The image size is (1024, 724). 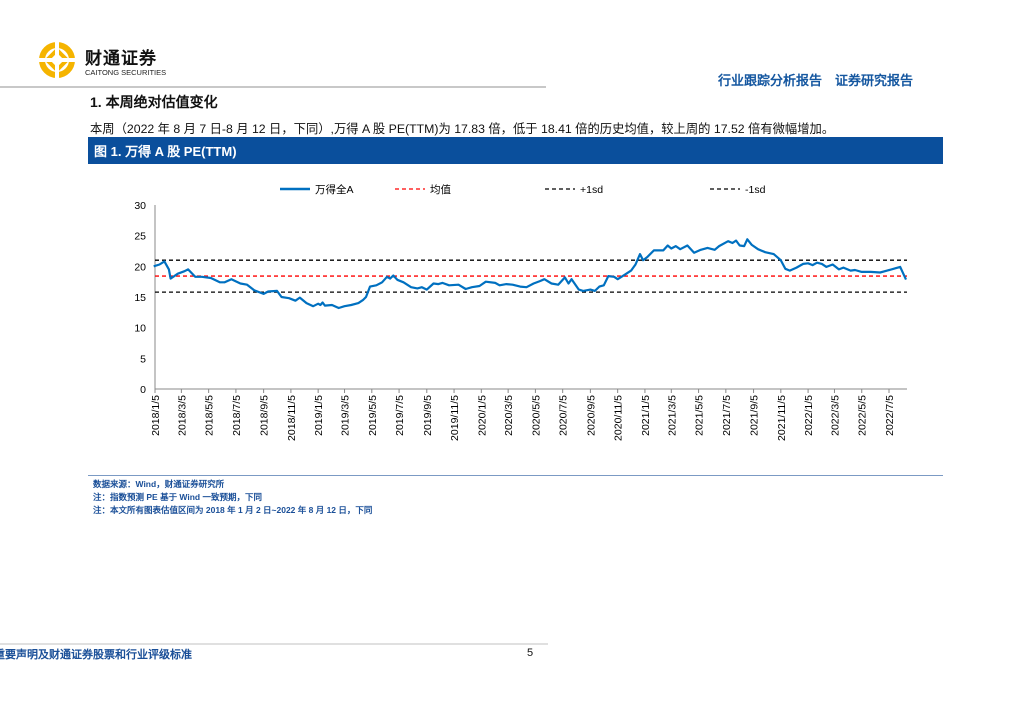 What do you see at coordinates (428, 415) in the screenshot?
I see `x-tick-label: 2019/9/5` at bounding box center [428, 415].